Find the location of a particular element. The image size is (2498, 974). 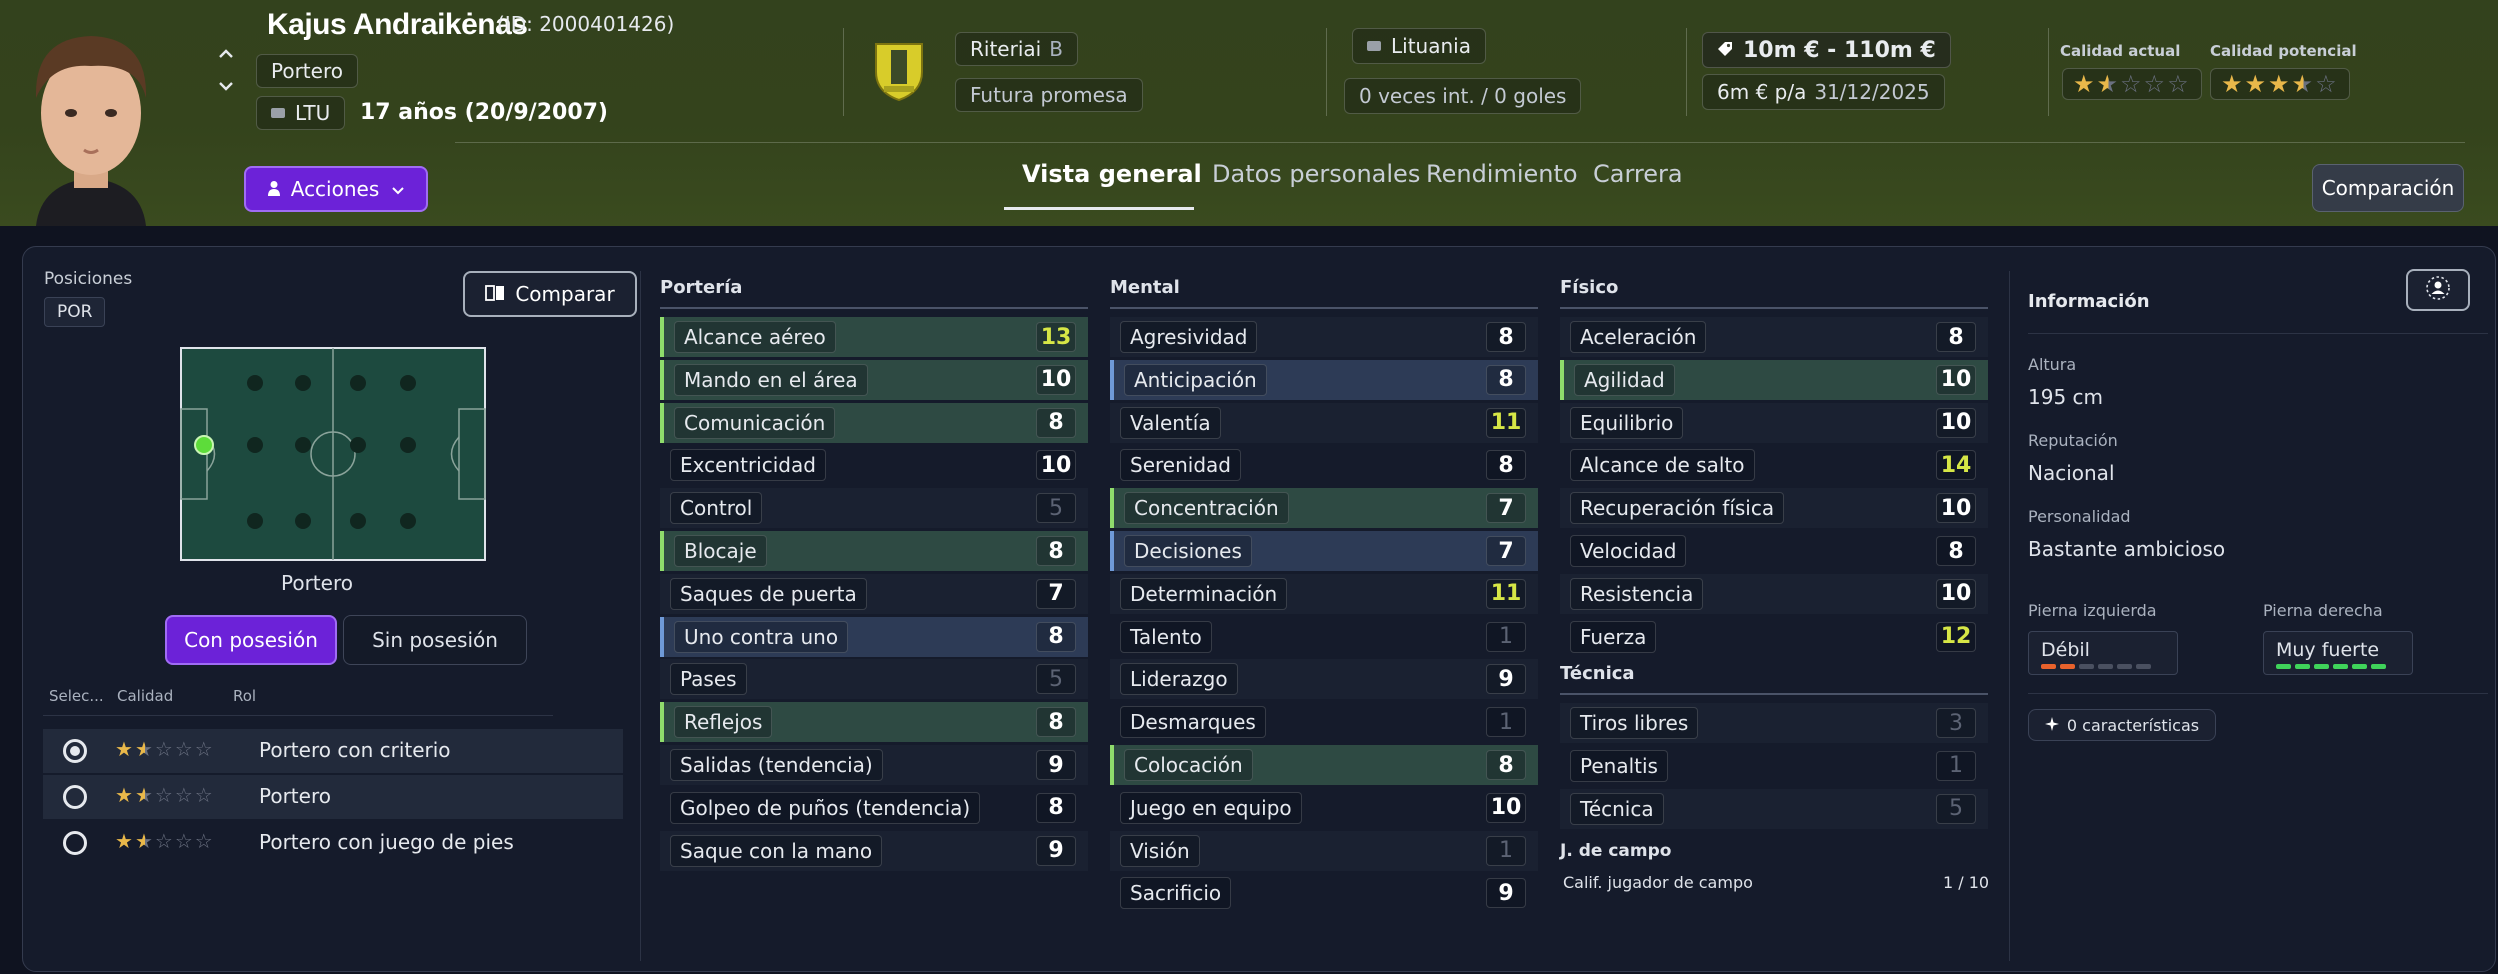

attribute-row: Saque con la mano 9 is located at coordinates (874, 850).